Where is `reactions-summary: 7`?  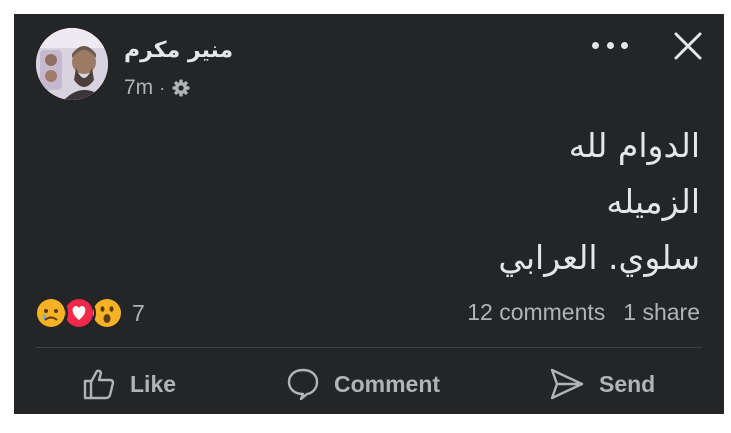 reactions-summary: 7 is located at coordinates (89, 313).